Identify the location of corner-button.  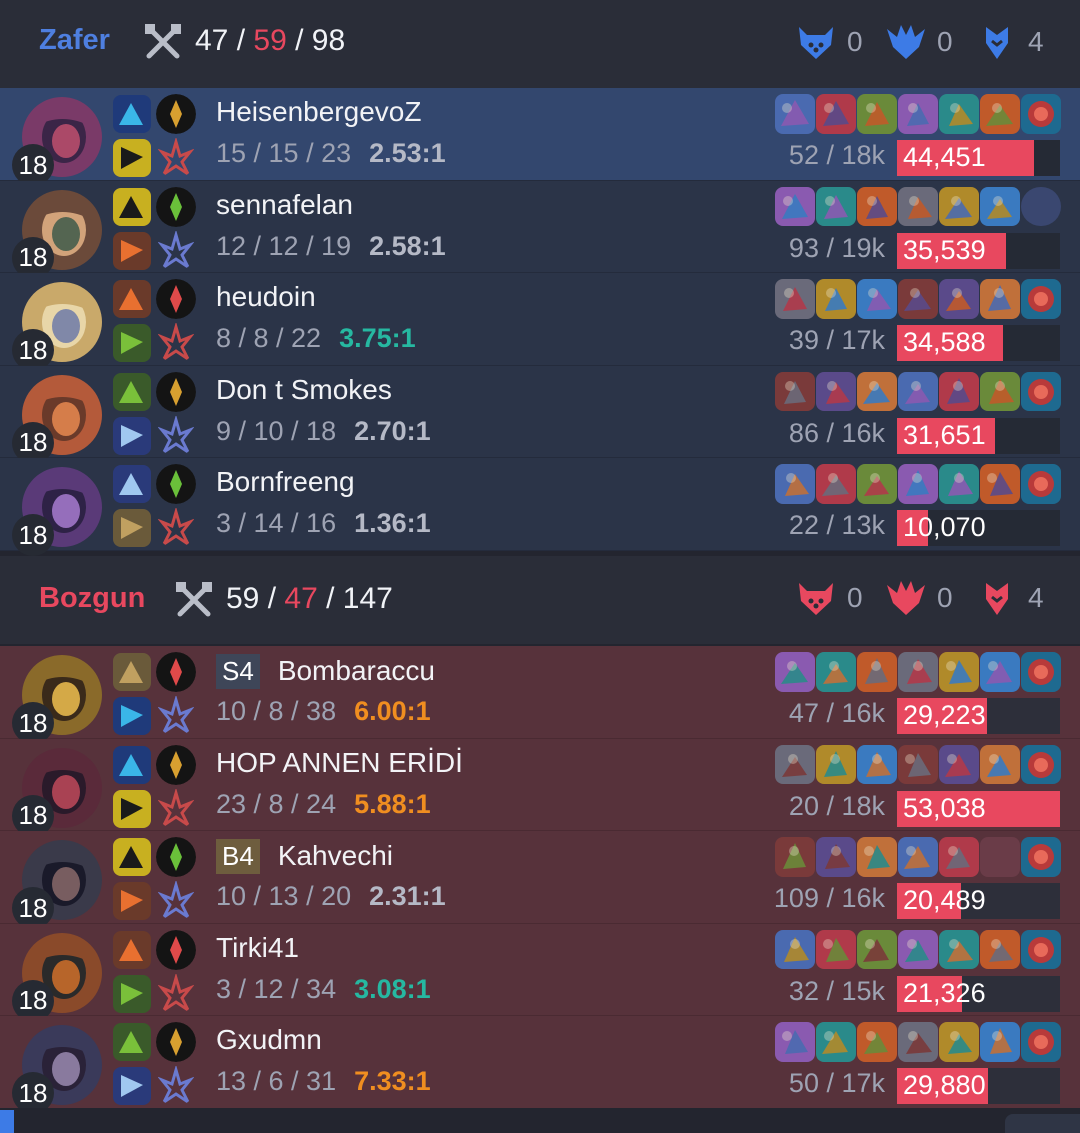
(1042, 1123).